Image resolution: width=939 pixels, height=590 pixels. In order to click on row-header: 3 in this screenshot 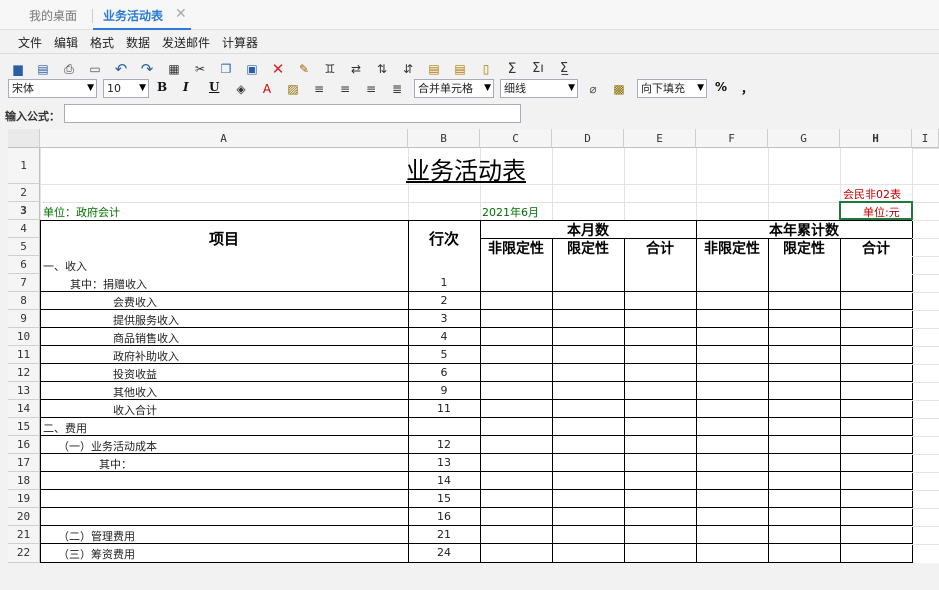, I will do `click(24, 211)`.